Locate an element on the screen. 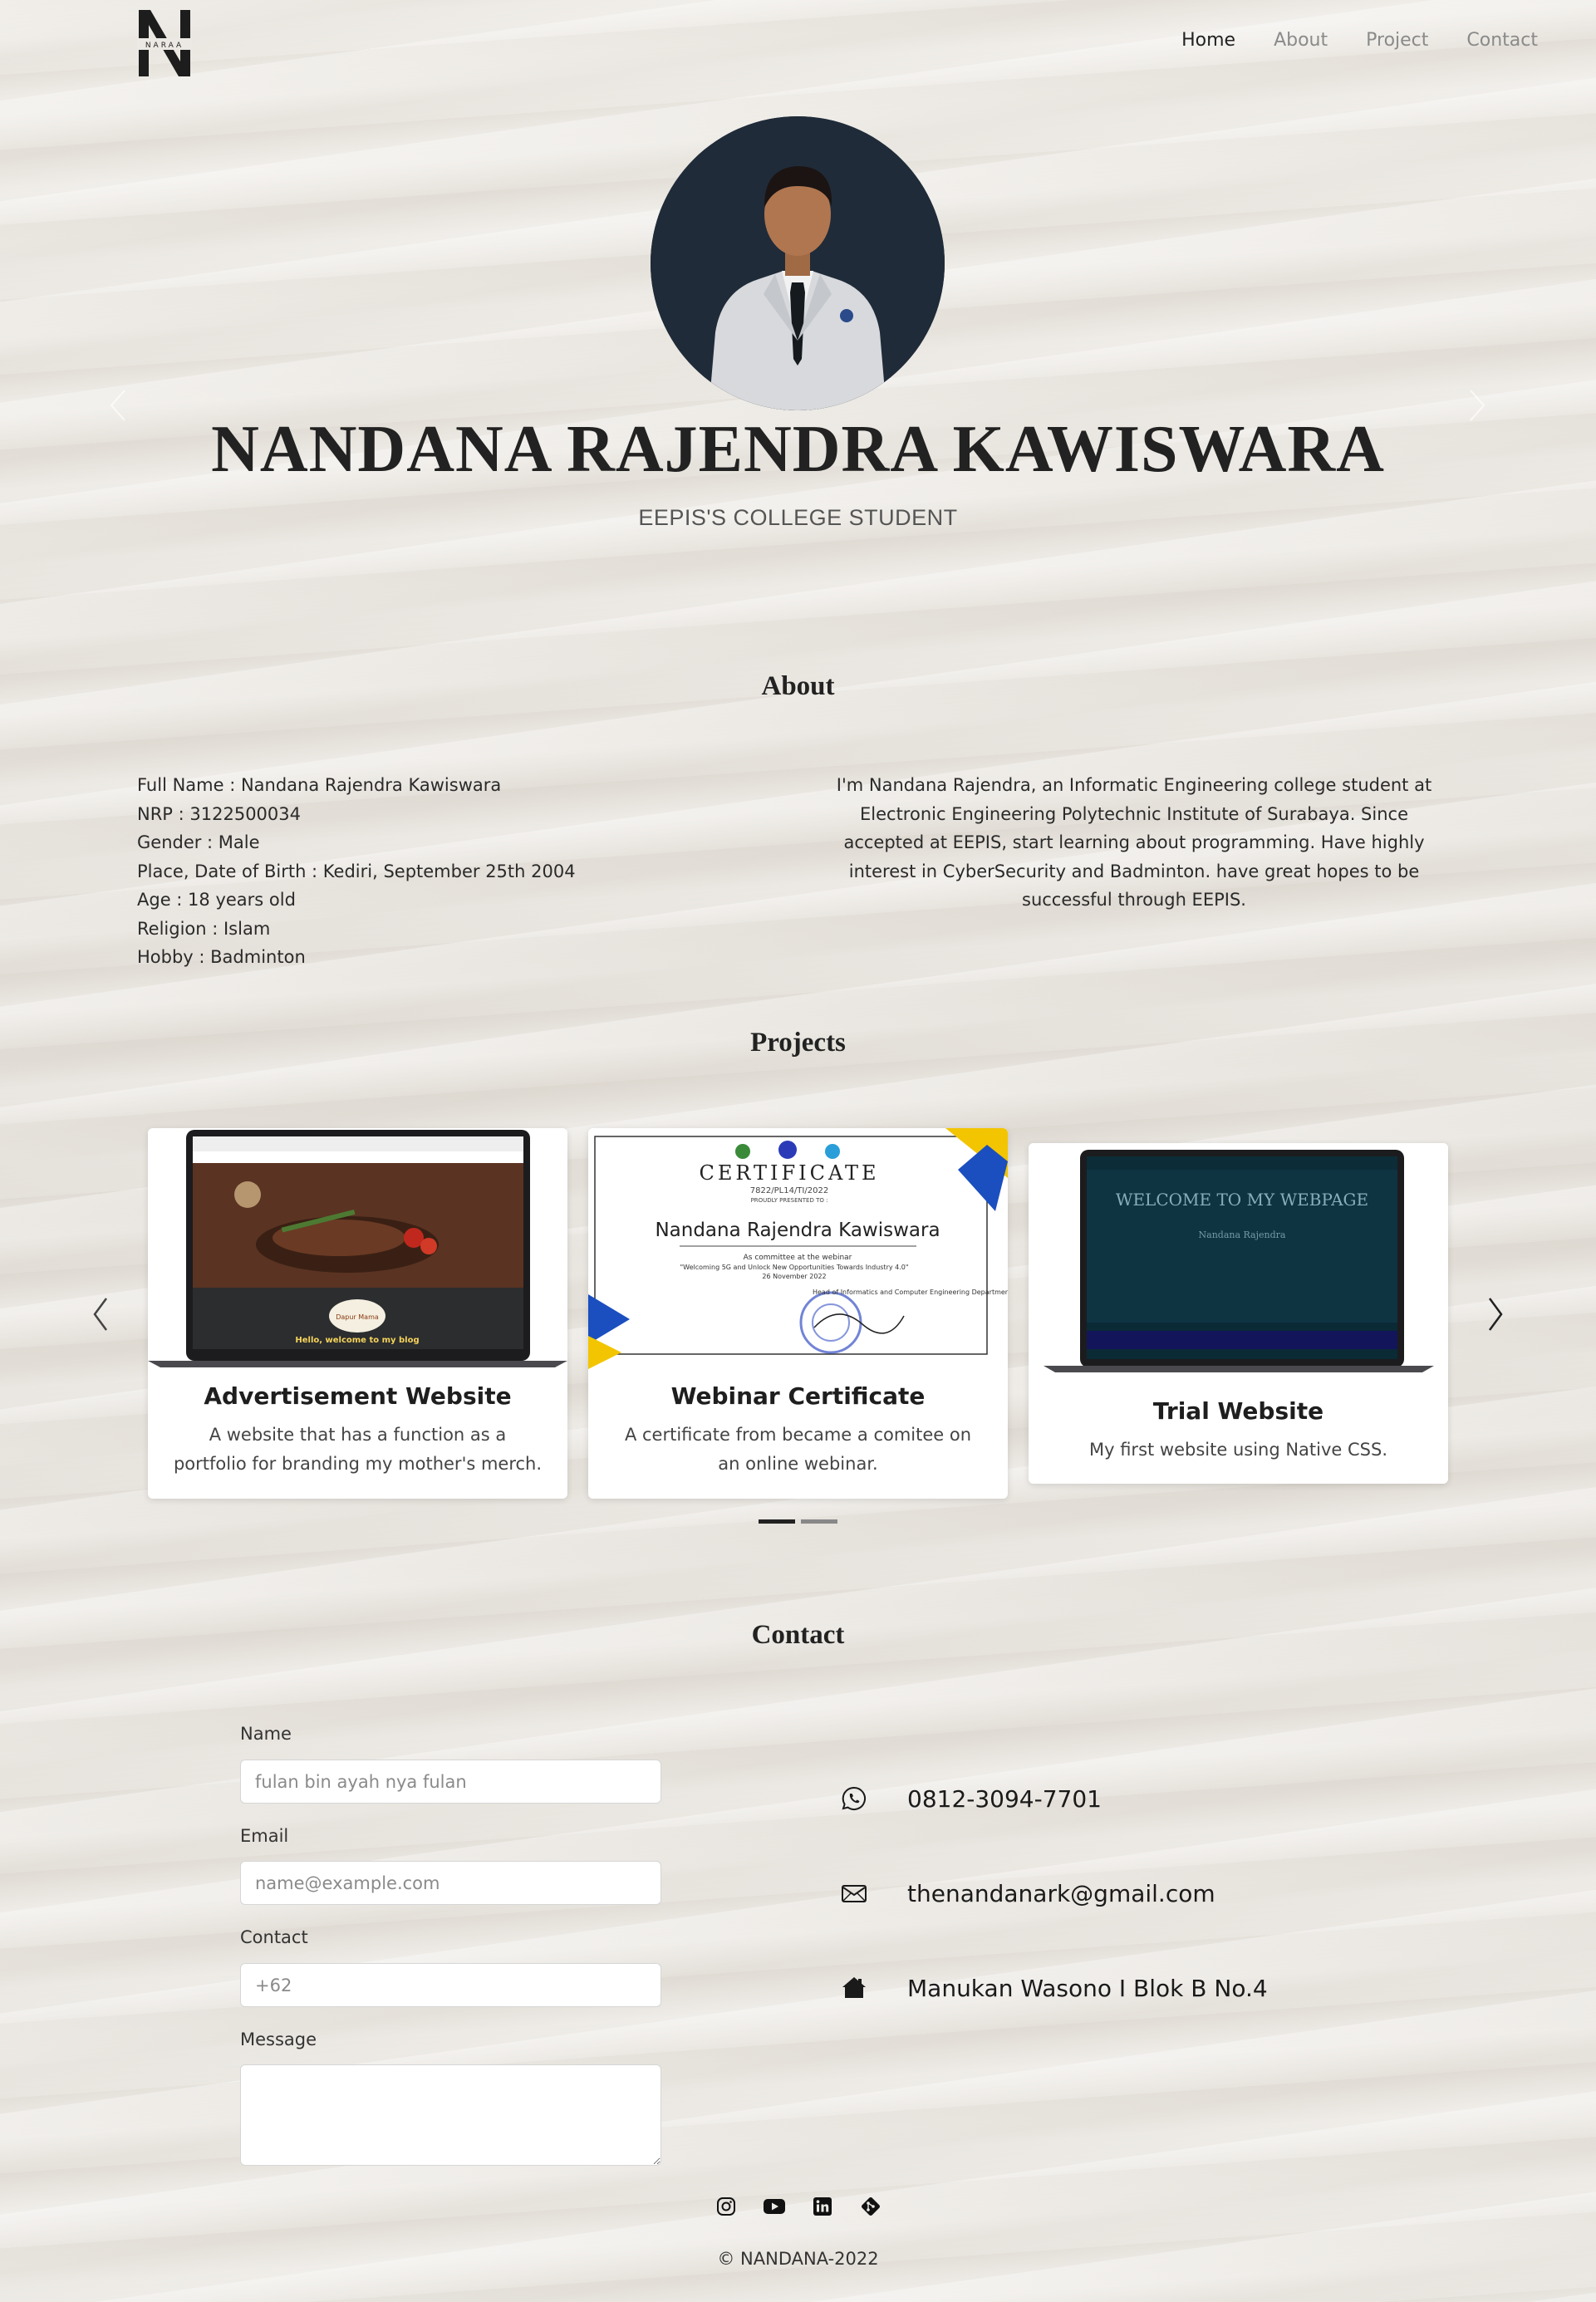  social-links is located at coordinates (798, 2206).